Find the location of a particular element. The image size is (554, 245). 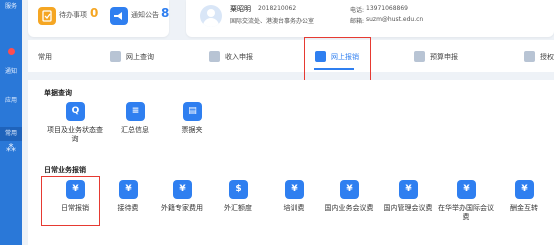

notice-label: 通知公告 is located at coordinates (145, 15).